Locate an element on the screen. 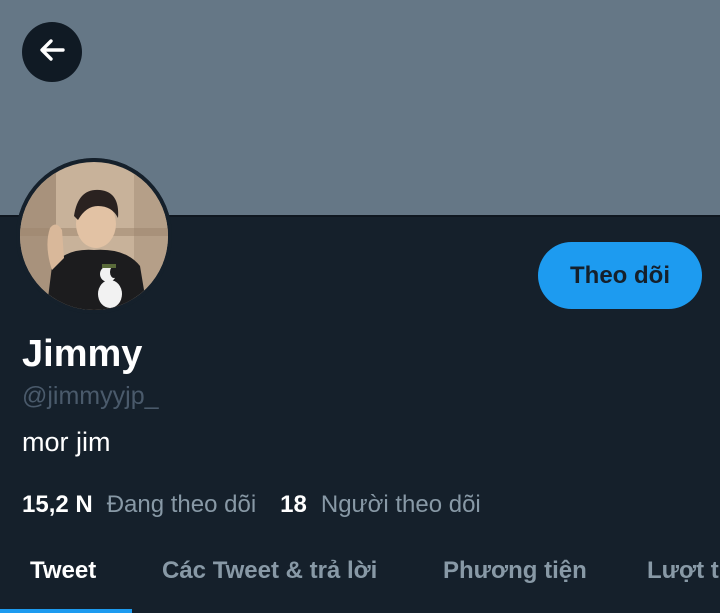  arrow-left-icon is located at coordinates (52, 52).